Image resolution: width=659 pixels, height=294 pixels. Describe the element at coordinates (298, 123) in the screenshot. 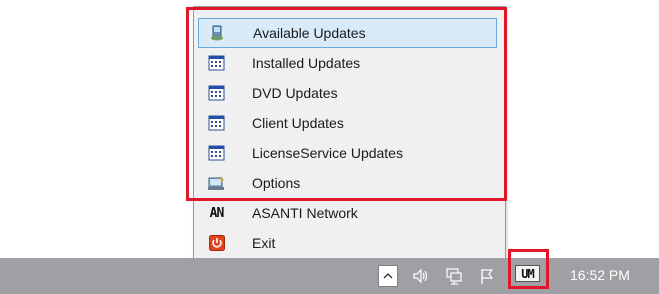

I see `menu-item-label: Client Updates` at that location.